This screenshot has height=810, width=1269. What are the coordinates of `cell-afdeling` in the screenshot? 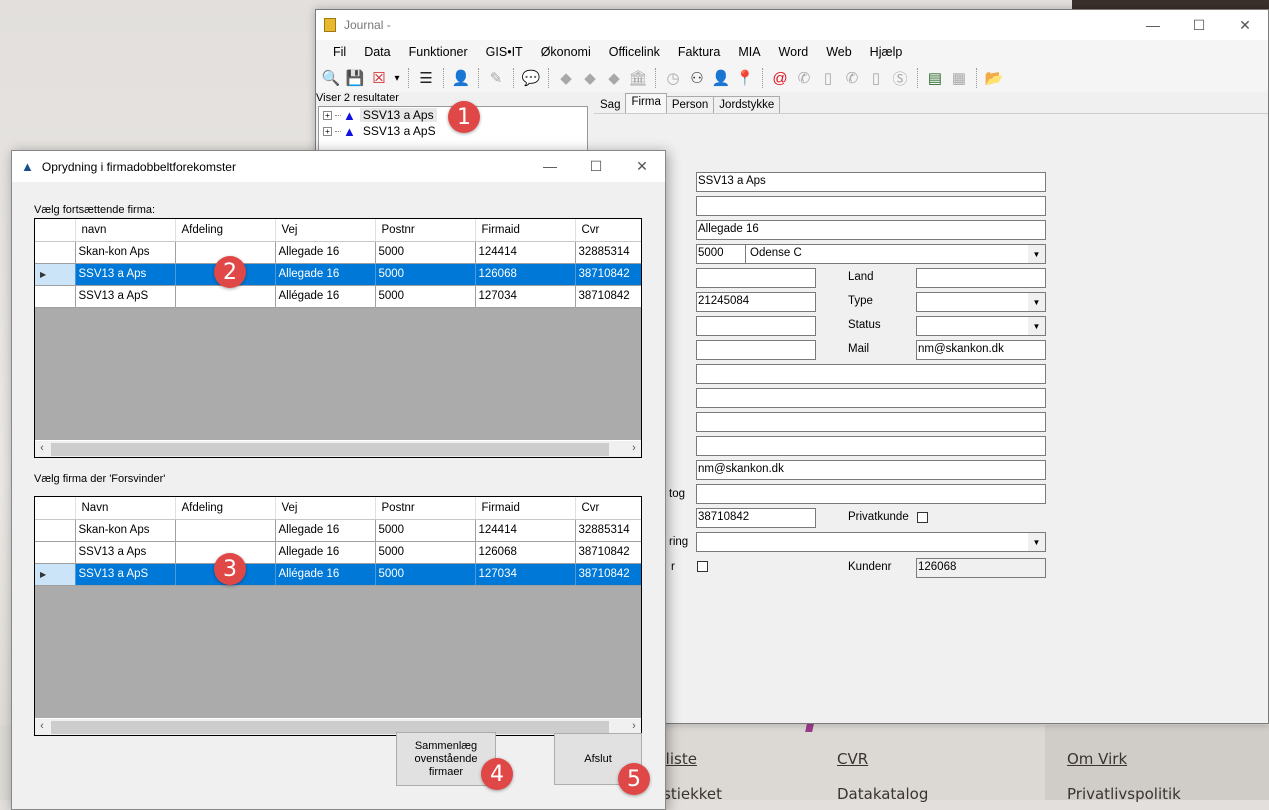 It's located at (225, 530).